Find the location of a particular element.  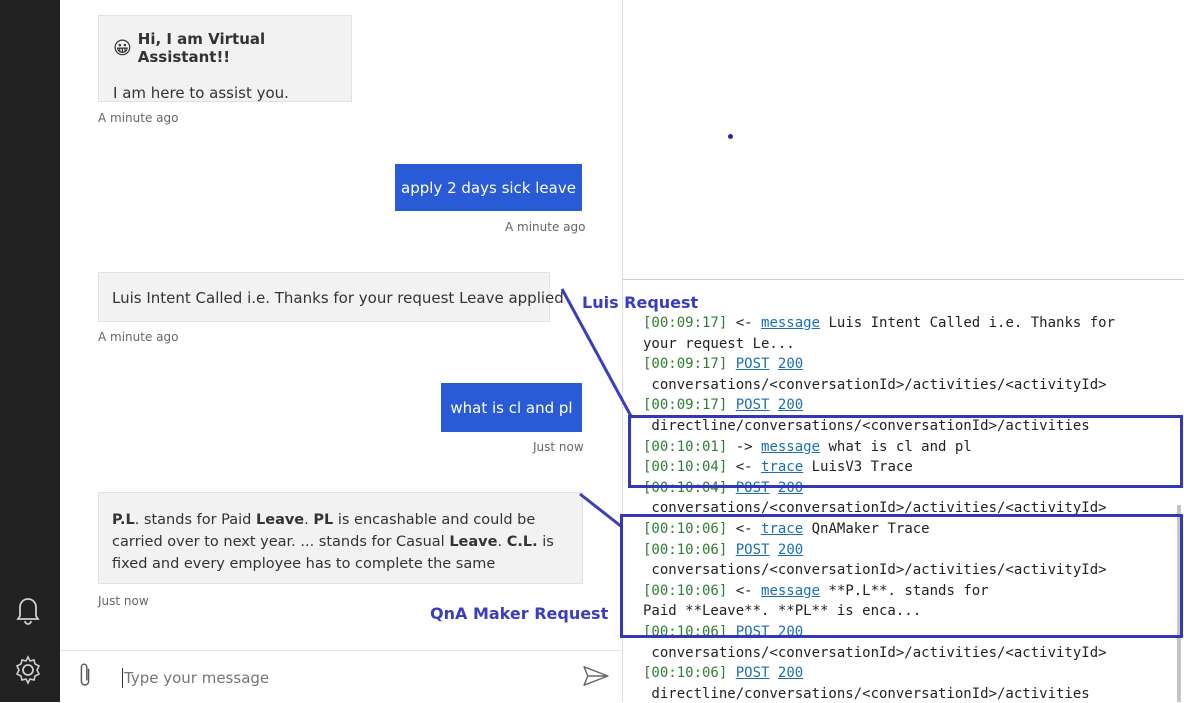

bold-text: C.L. is located at coordinates (522, 542).